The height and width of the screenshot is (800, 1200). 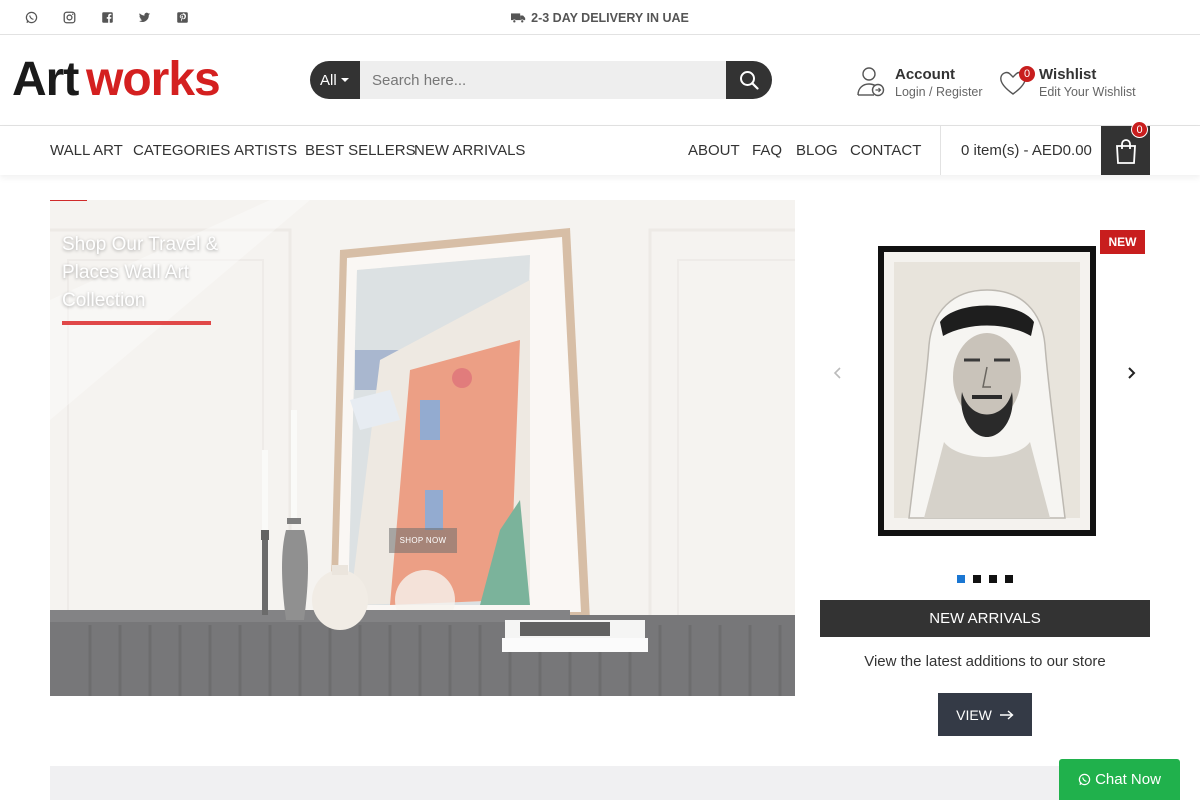 I want to click on search-input, so click(x=543, y=80).